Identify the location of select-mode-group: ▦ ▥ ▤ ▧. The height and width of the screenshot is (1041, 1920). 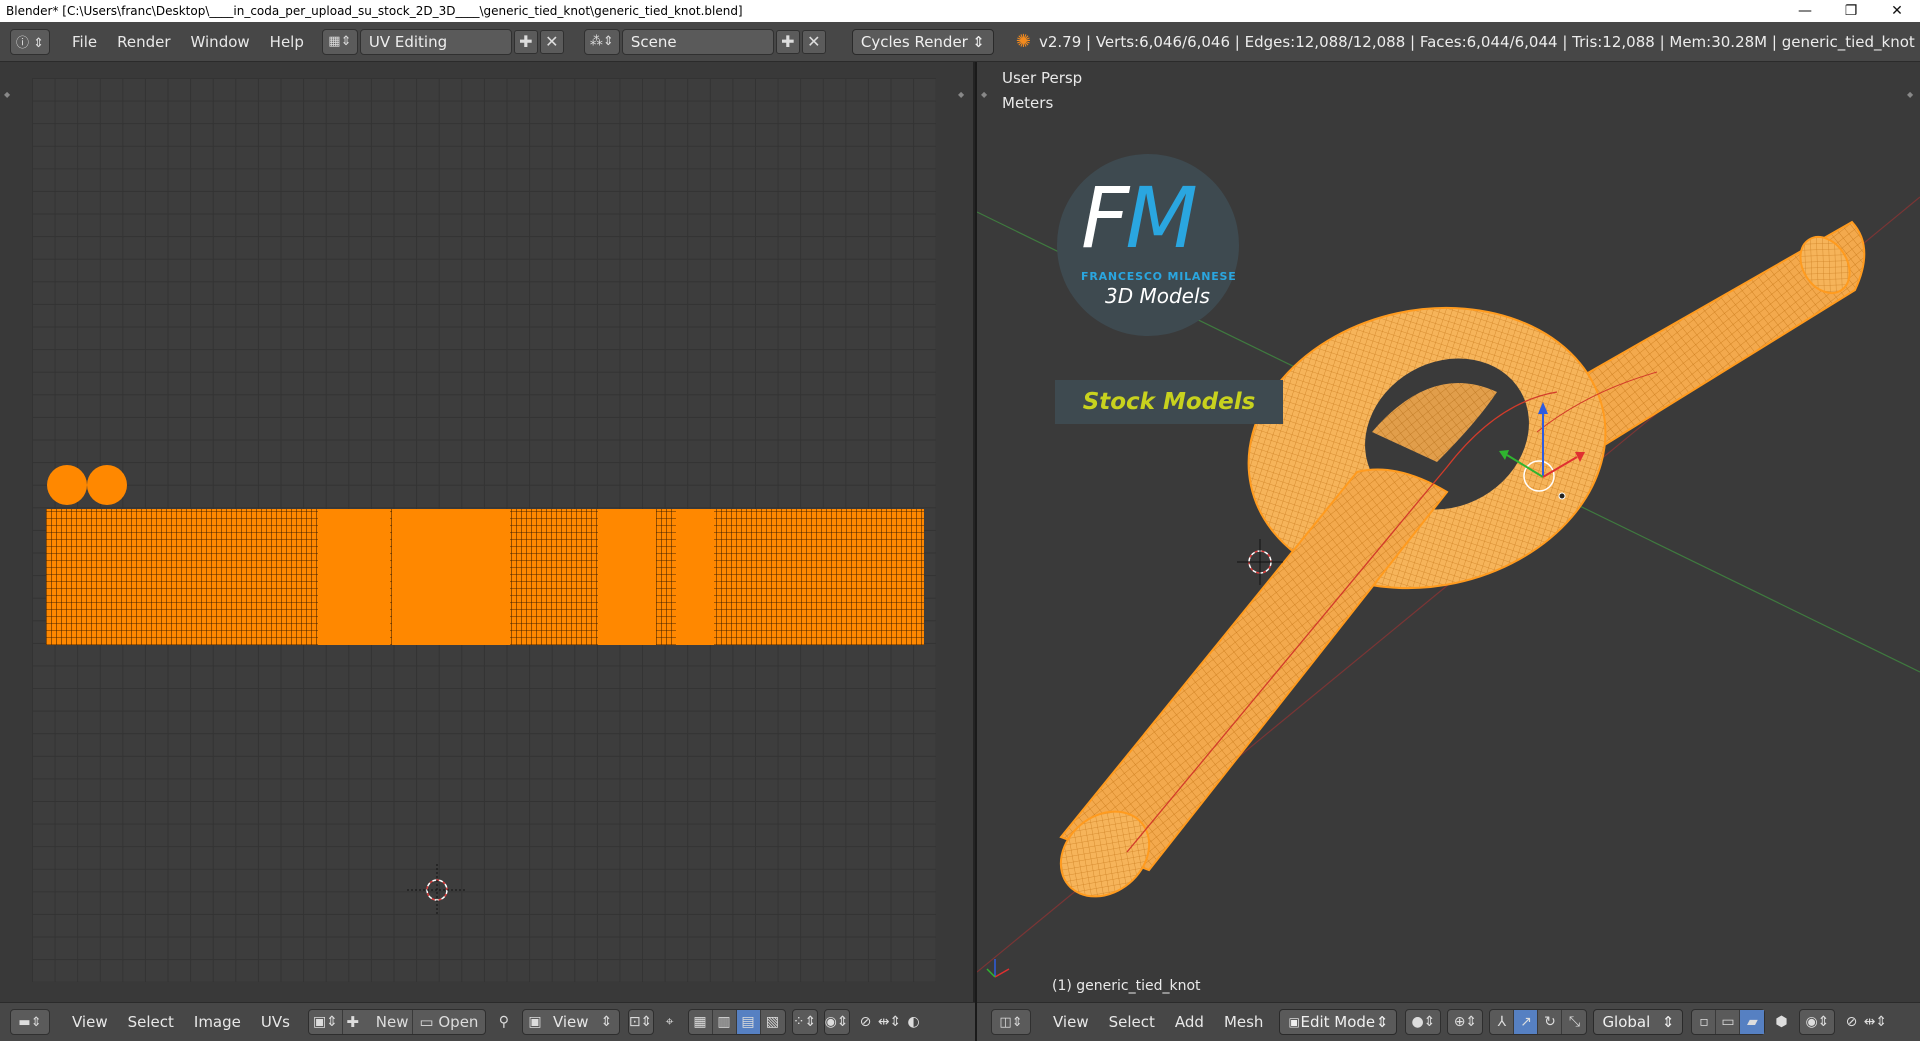
(736, 1022).